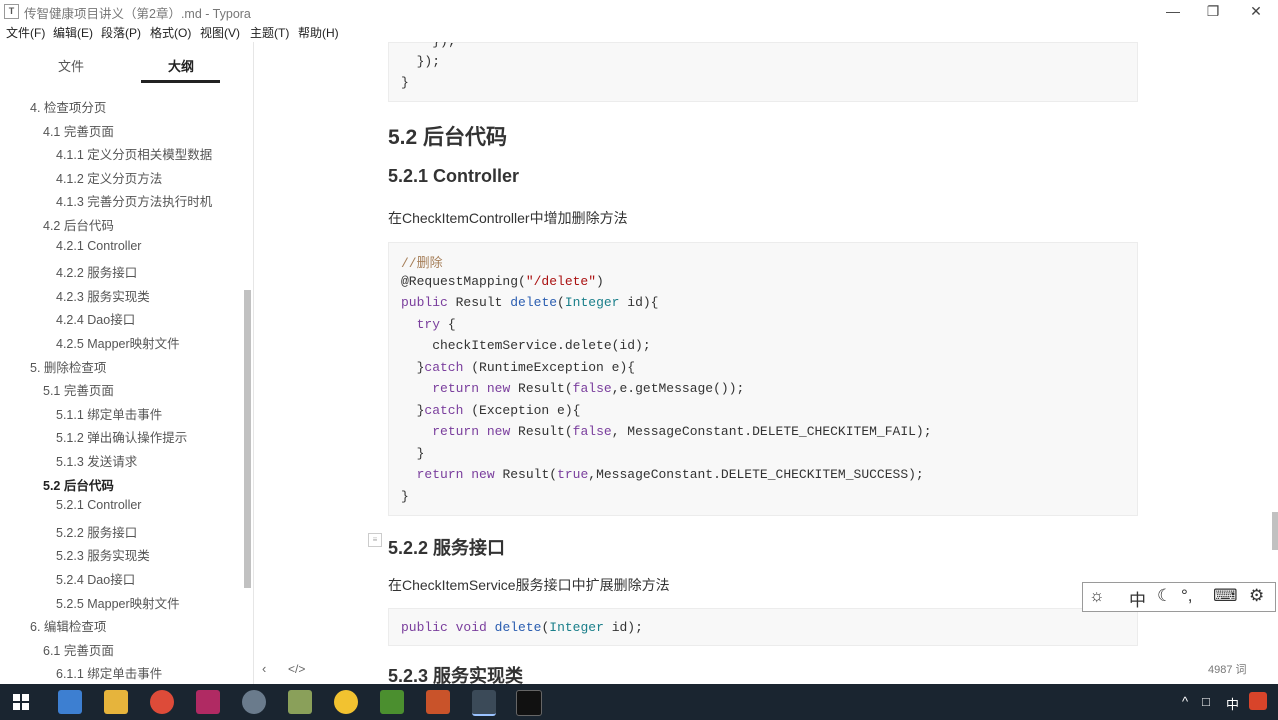  What do you see at coordinates (448, 137) in the screenshot?
I see `heading-5-2: 5.2 后台代码` at bounding box center [448, 137].